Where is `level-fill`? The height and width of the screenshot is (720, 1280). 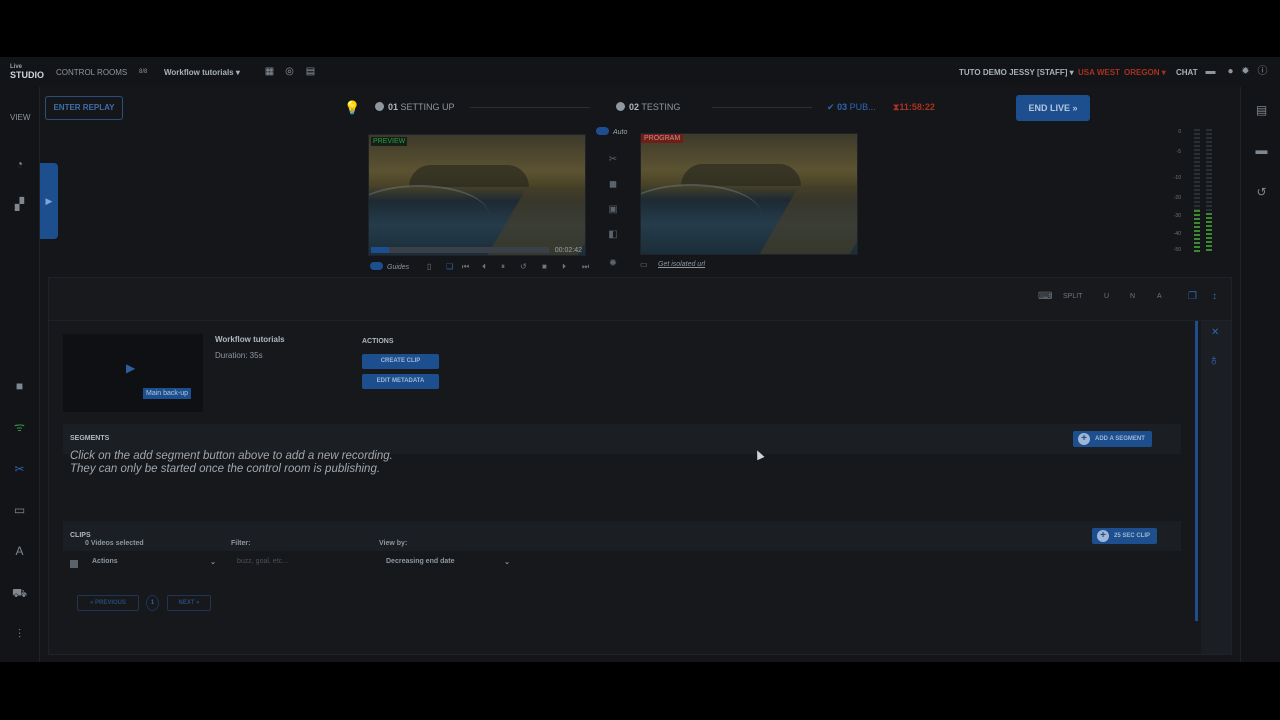 level-fill is located at coordinates (1209, 233).